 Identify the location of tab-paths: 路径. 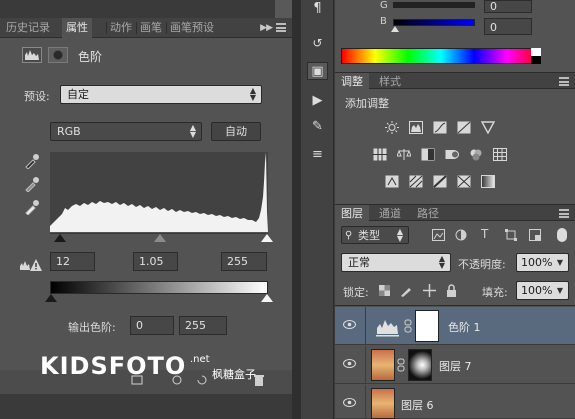
(428, 213).